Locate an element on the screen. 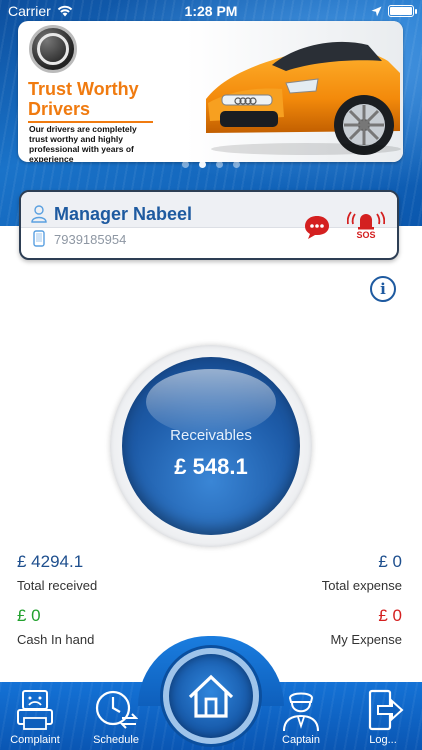 Image resolution: width=422 pixels, height=750 pixels. status-bar: Carrier 1:28 PM is located at coordinates (211, 11).